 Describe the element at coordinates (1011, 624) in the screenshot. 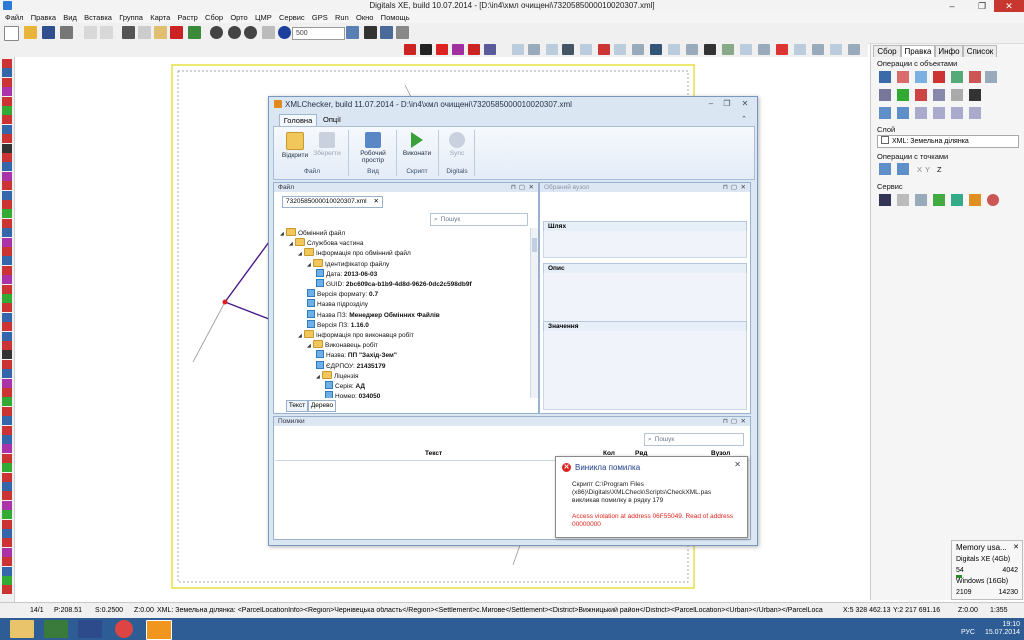

I see `clock-time: 19:10` at that location.